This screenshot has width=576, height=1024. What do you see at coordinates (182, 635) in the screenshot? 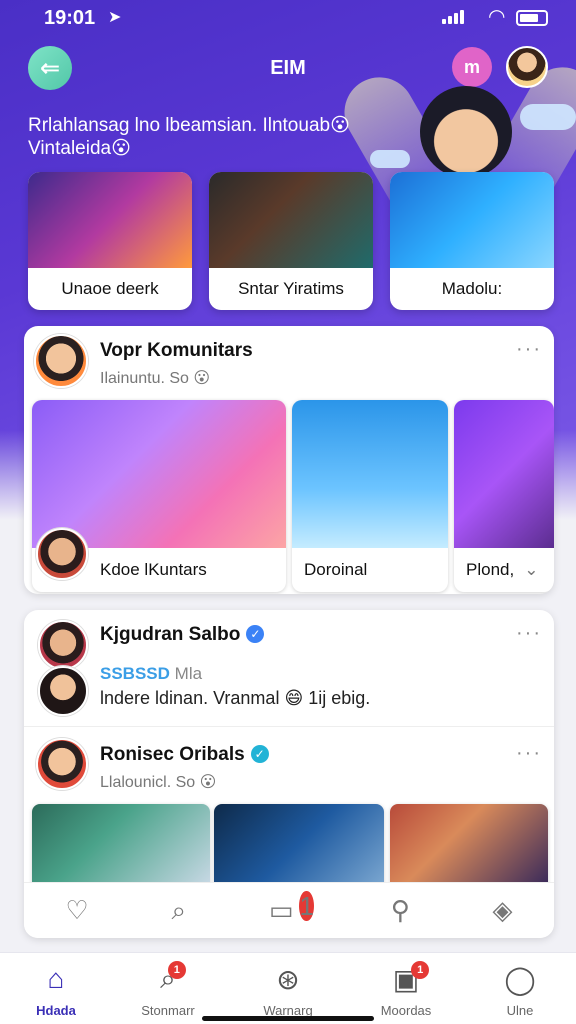
I see `post-author: Kjgudran Salbo ✓` at bounding box center [182, 635].